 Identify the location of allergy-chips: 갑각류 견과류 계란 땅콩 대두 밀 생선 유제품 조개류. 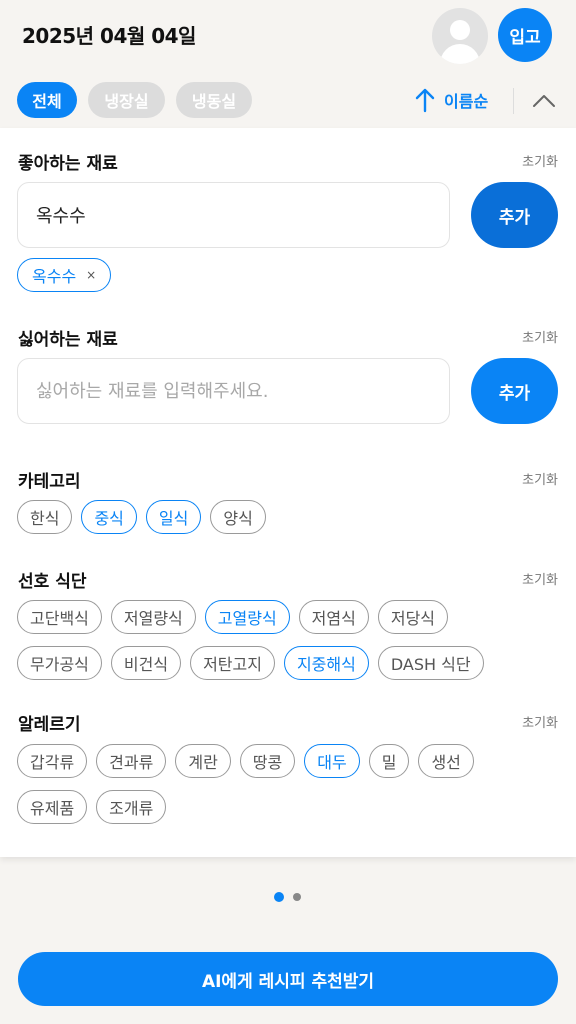
(267, 784).